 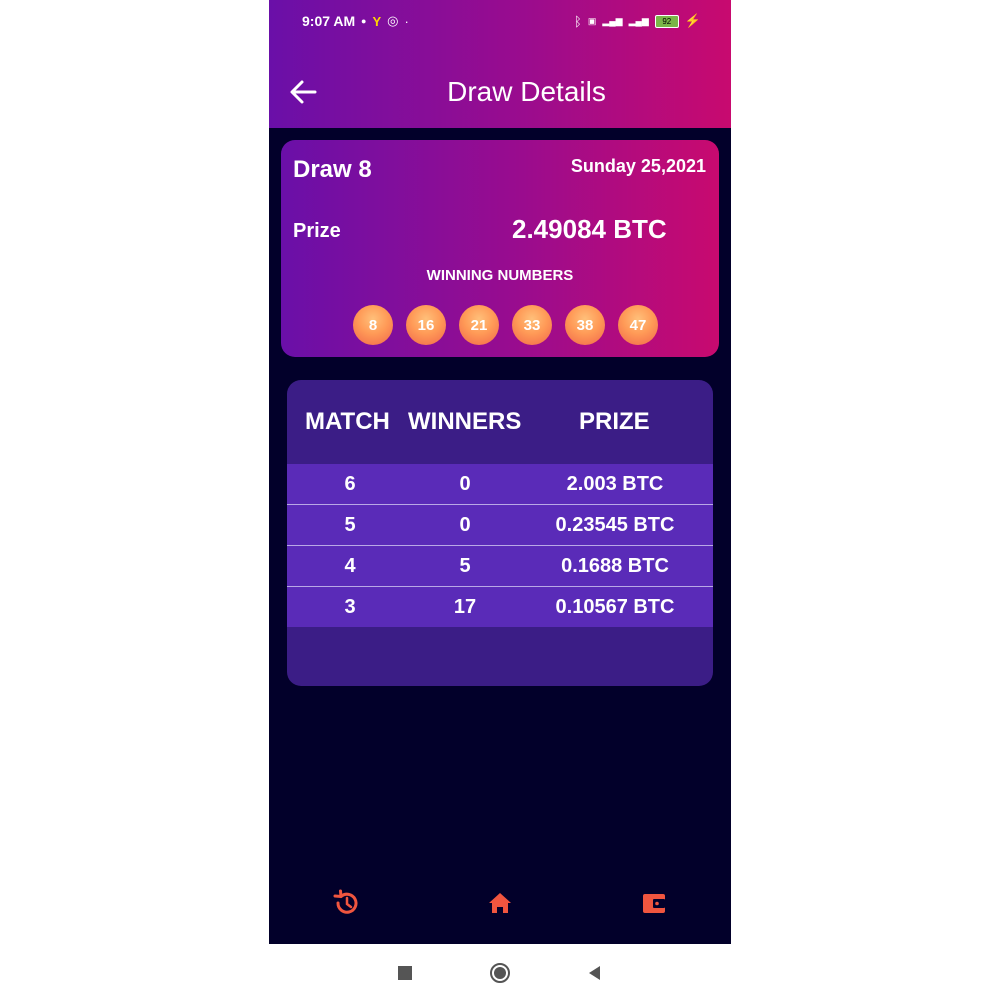 What do you see at coordinates (615, 566) in the screenshot?
I see `cell-prize: 0.1688 BTC` at bounding box center [615, 566].